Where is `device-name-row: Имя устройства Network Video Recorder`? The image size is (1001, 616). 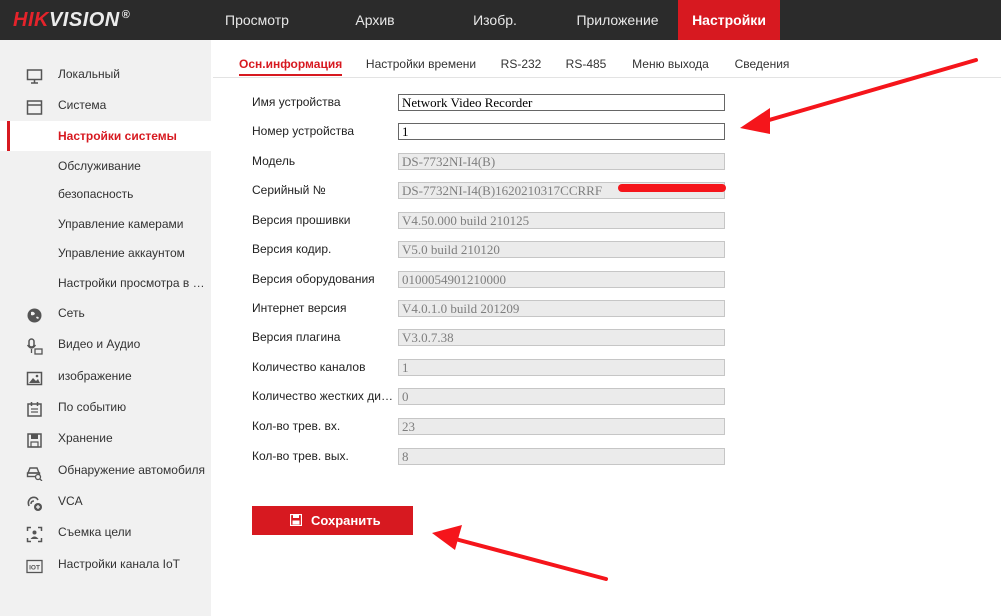 device-name-row: Имя устройства Network Video Recorder is located at coordinates (492, 103).